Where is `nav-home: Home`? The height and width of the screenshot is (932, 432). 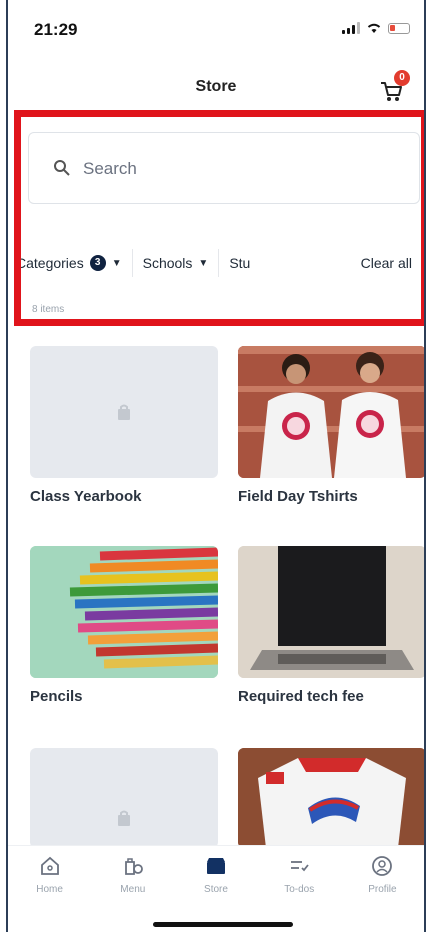
nav-home: Home is located at coordinates (49, 881).